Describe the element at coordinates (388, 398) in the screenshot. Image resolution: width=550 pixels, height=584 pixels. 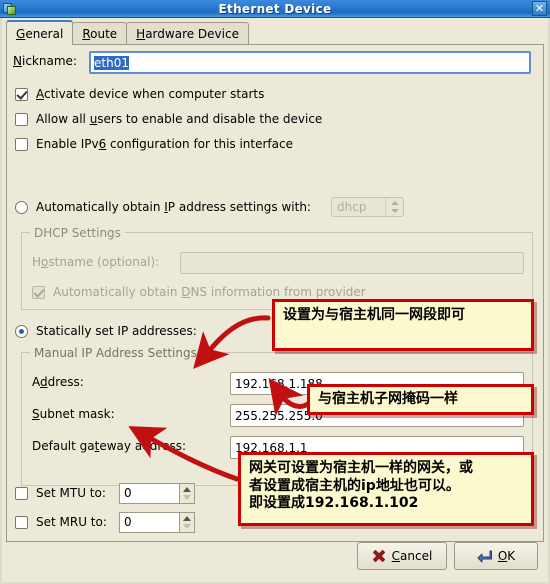
I see `annotation-subnet-line-1: 与宿主机子网掩码一样` at that location.